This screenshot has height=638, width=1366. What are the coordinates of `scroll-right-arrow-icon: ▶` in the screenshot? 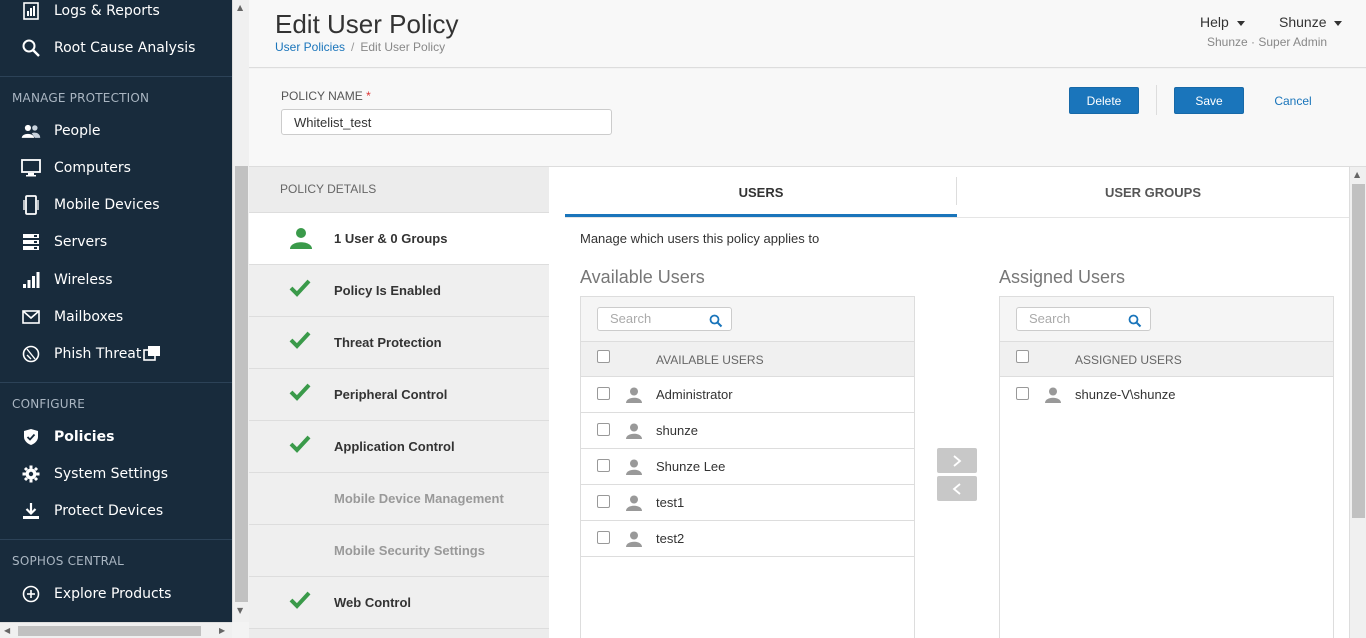 It's located at (222, 630).